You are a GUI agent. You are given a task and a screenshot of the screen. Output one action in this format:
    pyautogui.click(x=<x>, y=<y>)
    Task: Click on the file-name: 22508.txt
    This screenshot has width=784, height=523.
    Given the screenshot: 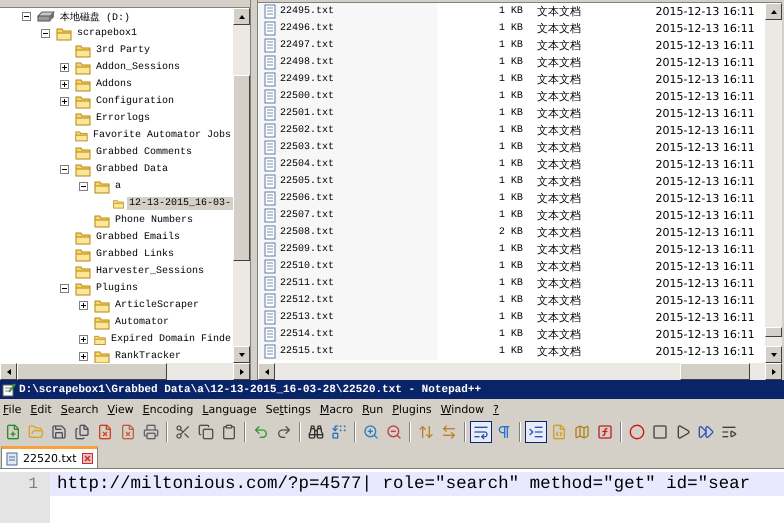 What is the action you would take?
    pyautogui.click(x=307, y=232)
    